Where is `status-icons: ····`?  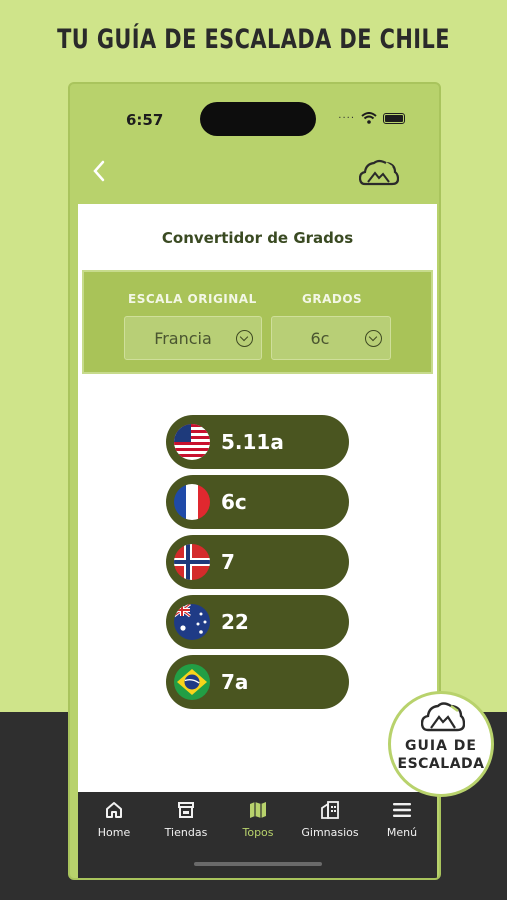
status-icons: ···· is located at coordinates (371, 118).